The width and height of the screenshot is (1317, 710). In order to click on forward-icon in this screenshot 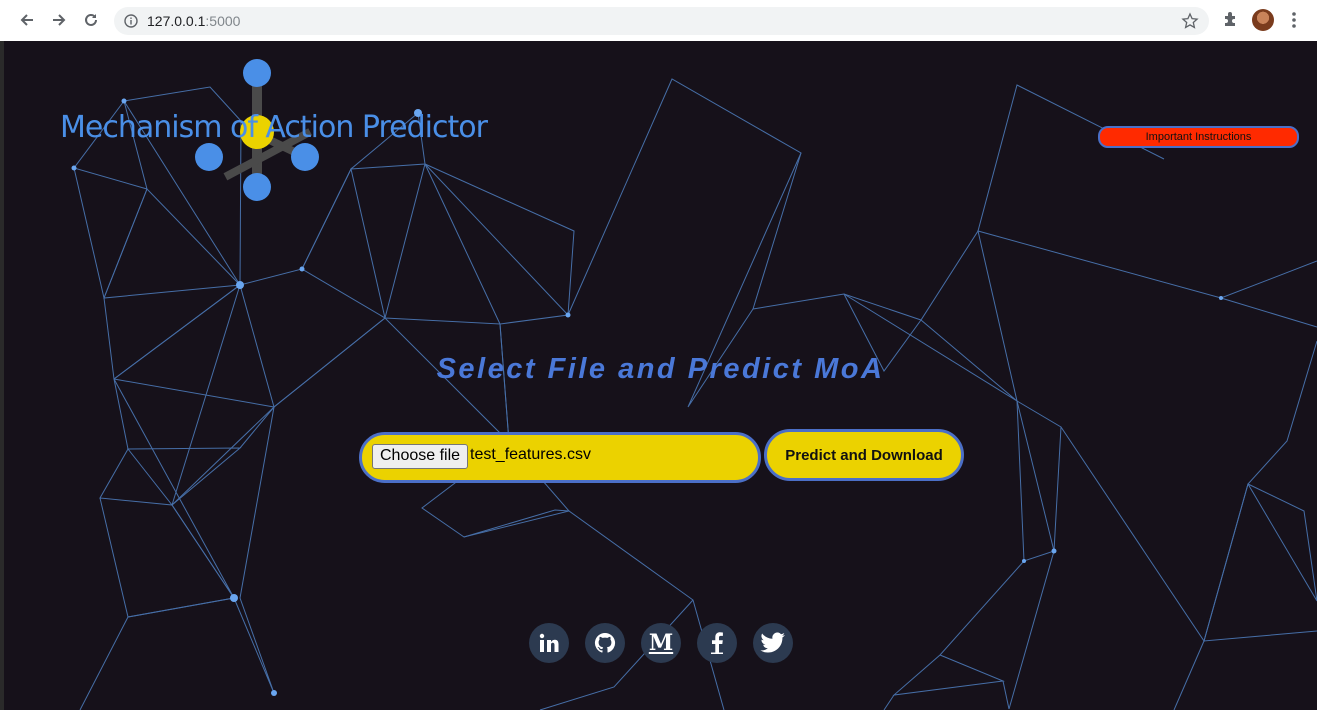, I will do `click(59, 20)`.